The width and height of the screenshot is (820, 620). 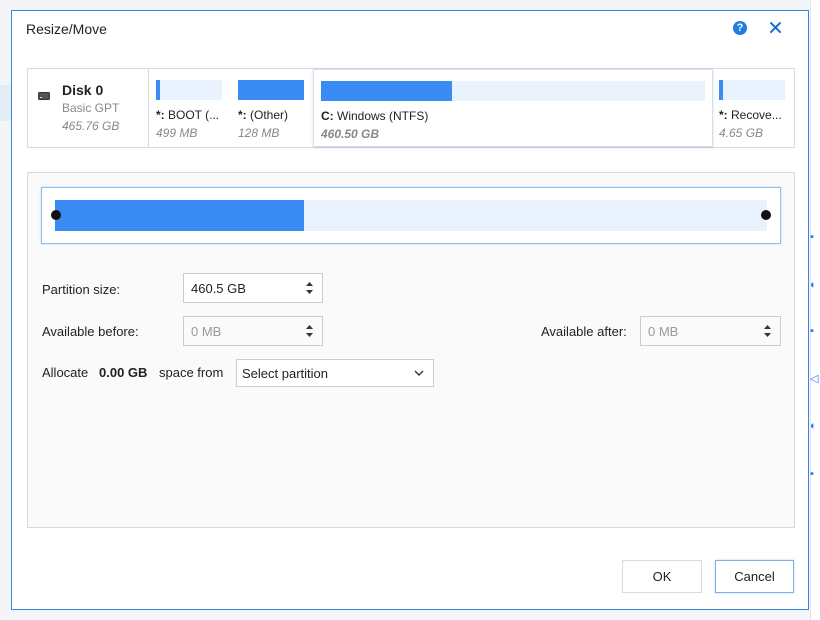 What do you see at coordinates (419, 373) in the screenshot?
I see `chevron-down-icon` at bounding box center [419, 373].